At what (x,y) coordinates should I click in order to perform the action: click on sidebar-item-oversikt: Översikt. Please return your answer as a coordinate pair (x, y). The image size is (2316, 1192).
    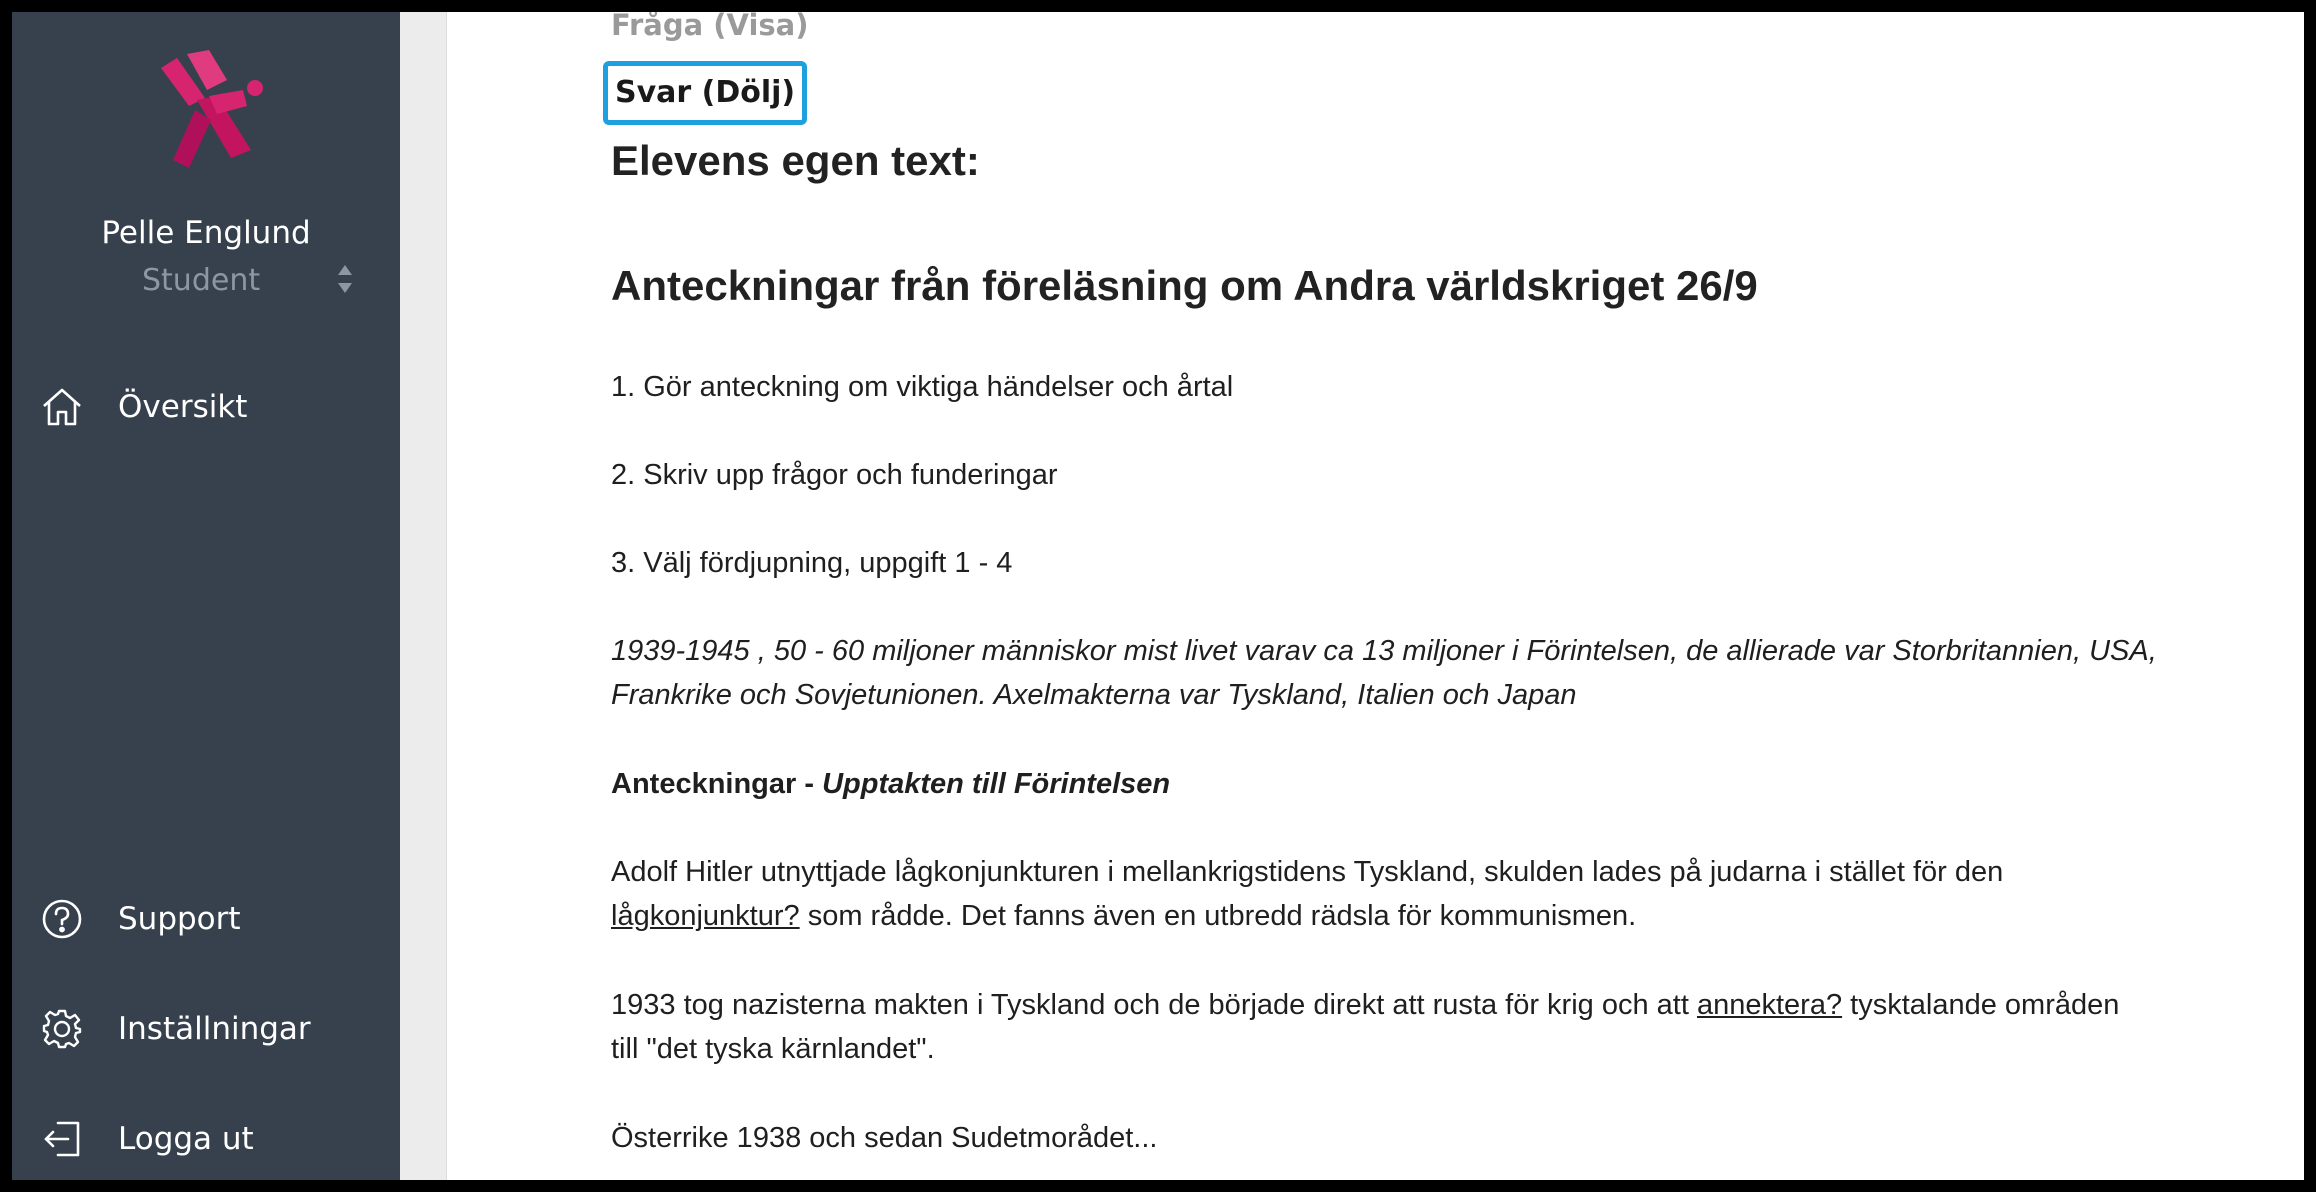
    Looking at the image, I should click on (206, 407).